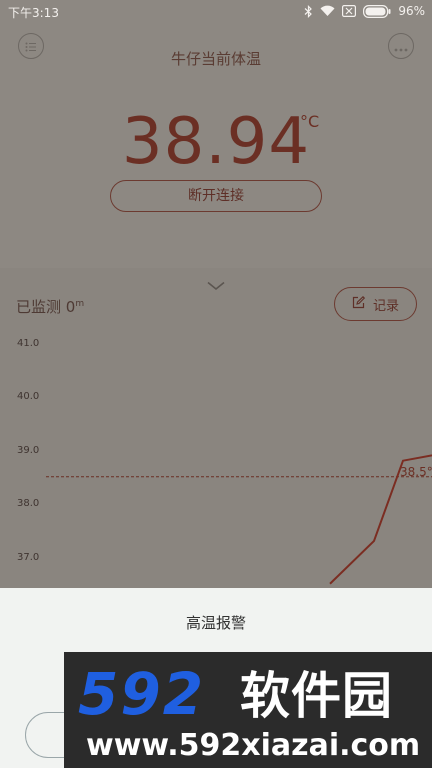 The height and width of the screenshot is (768, 432). I want to click on page-title: 牛仔当前体温, so click(215, 59).